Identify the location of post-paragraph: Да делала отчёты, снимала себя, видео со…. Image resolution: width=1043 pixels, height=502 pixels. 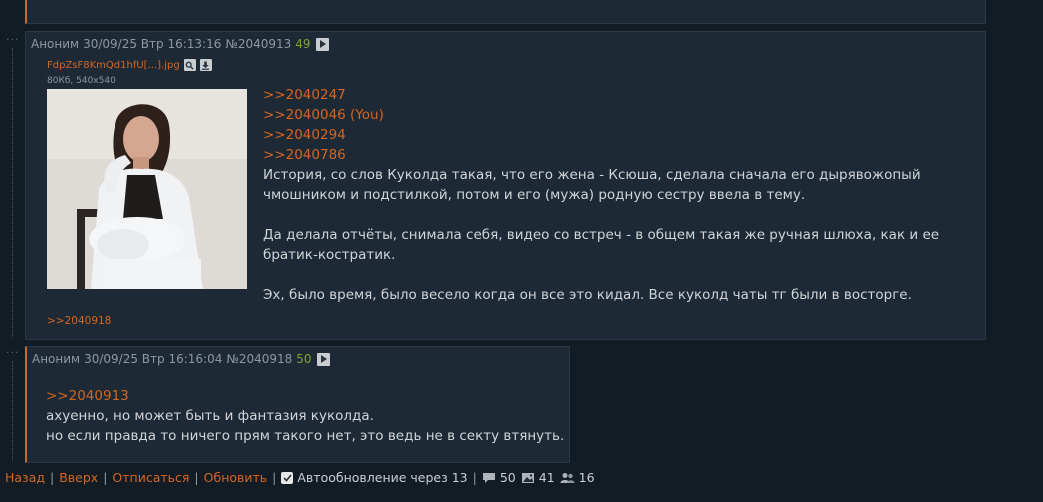
(601, 245).